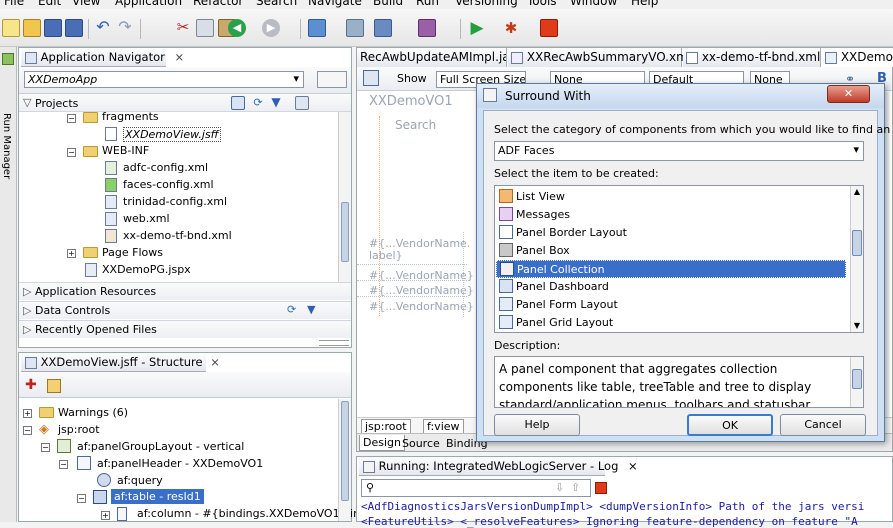  Describe the element at coordinates (185, 310) in the screenshot. I see `data-controls-section: ▷ Data Controls ⟳ ▼` at that location.